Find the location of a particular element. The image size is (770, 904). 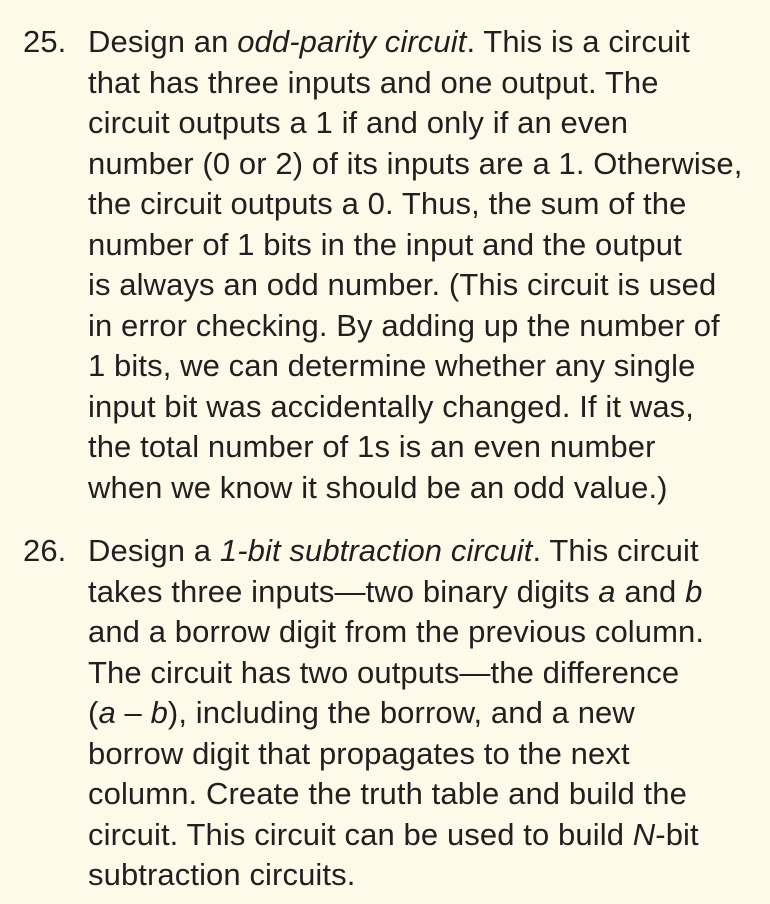

text-run: takes three inputs—two binary digits is located at coordinates (343, 591).